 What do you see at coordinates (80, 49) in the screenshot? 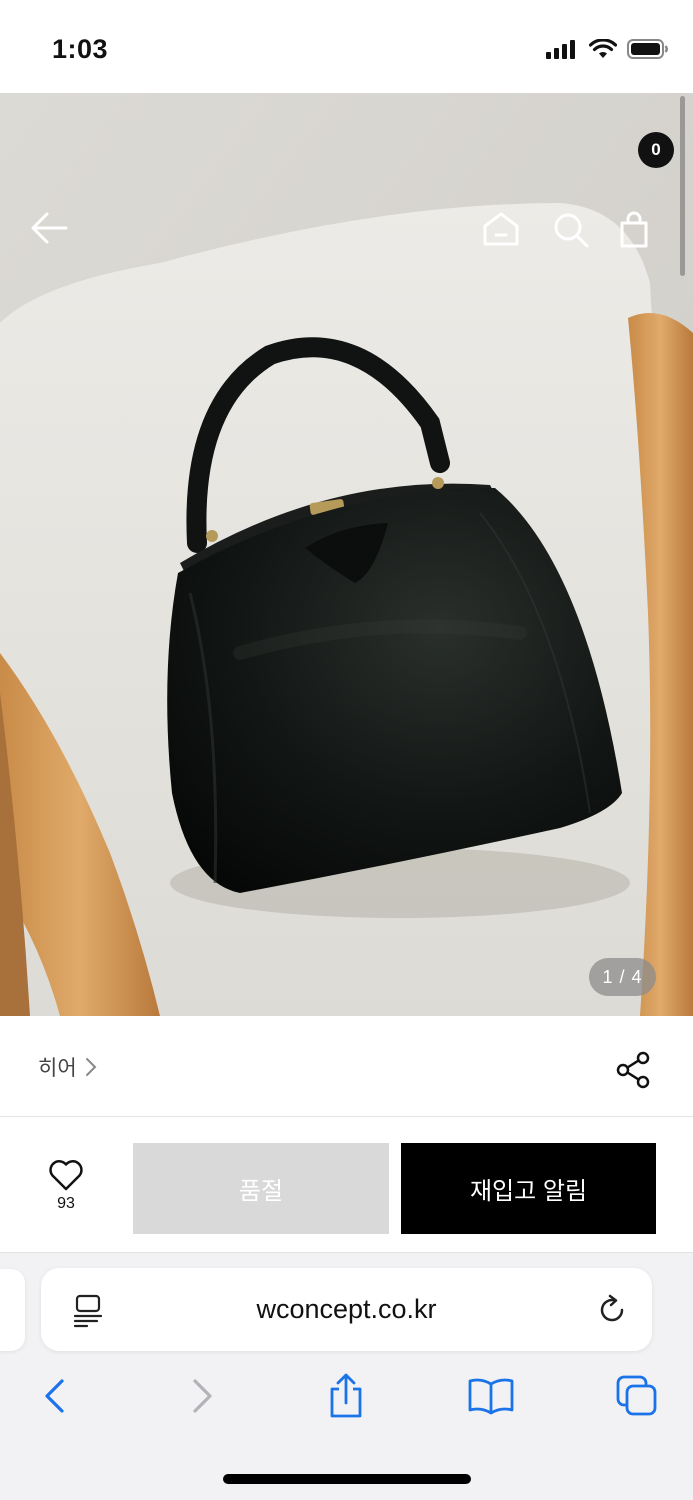
I see `status-time: 1:03` at bounding box center [80, 49].